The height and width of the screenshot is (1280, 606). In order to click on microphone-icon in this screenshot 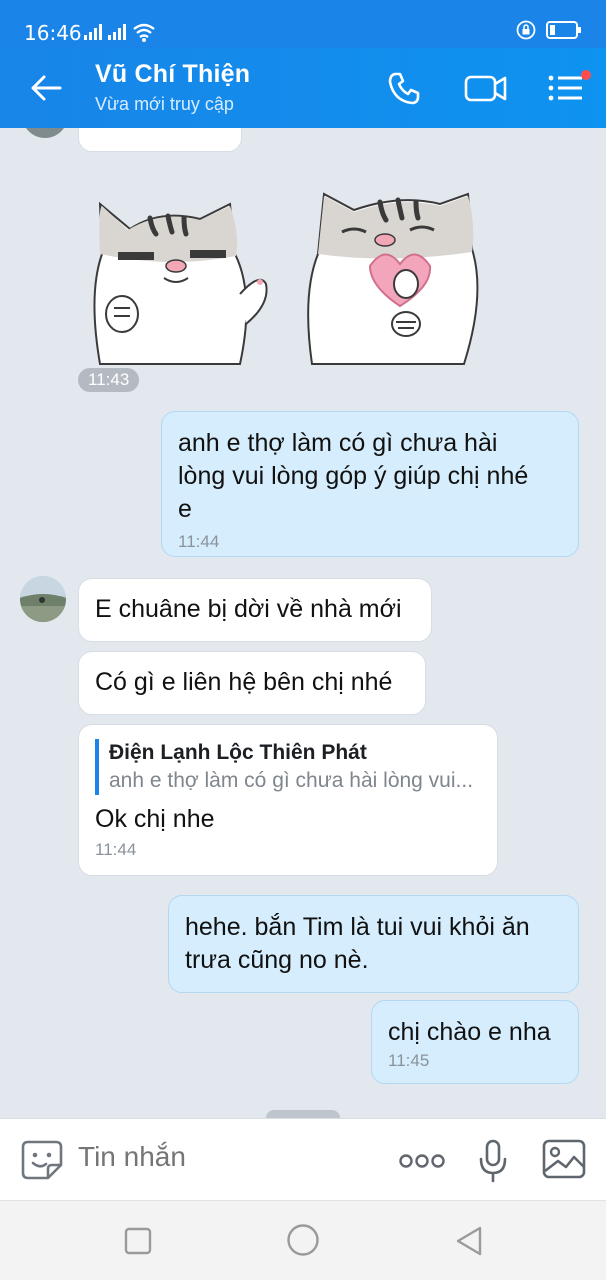, I will do `click(493, 1161)`.